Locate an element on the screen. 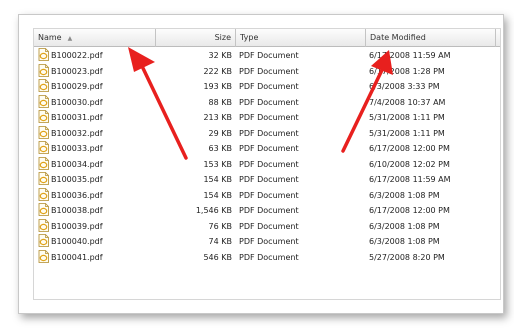  file-date-modified: 5/27/2008 8:20 PM is located at coordinates (407, 257).